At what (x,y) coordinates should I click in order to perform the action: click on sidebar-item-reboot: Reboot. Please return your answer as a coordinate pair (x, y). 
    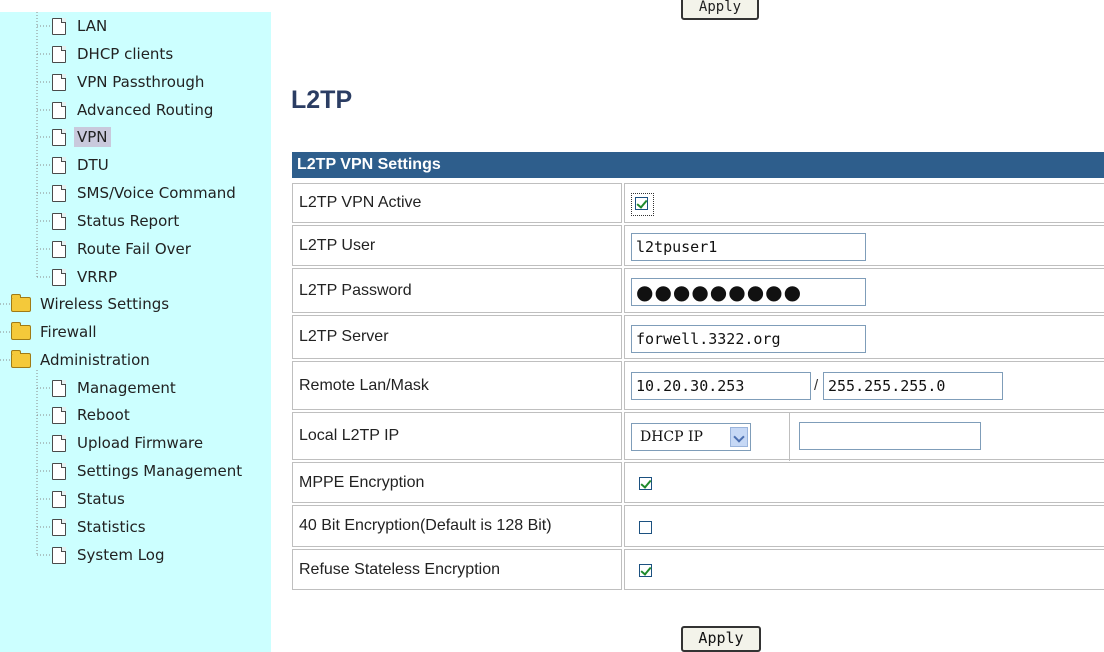
    Looking at the image, I should click on (92, 415).